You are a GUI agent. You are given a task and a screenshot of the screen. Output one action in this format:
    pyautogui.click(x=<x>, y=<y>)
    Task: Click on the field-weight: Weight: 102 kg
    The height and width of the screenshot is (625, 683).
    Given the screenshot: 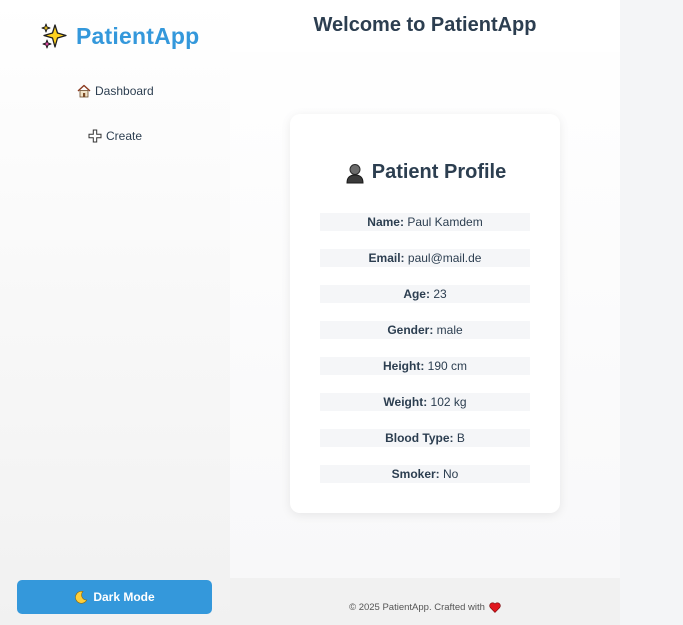 What is the action you would take?
    pyautogui.click(x=425, y=402)
    